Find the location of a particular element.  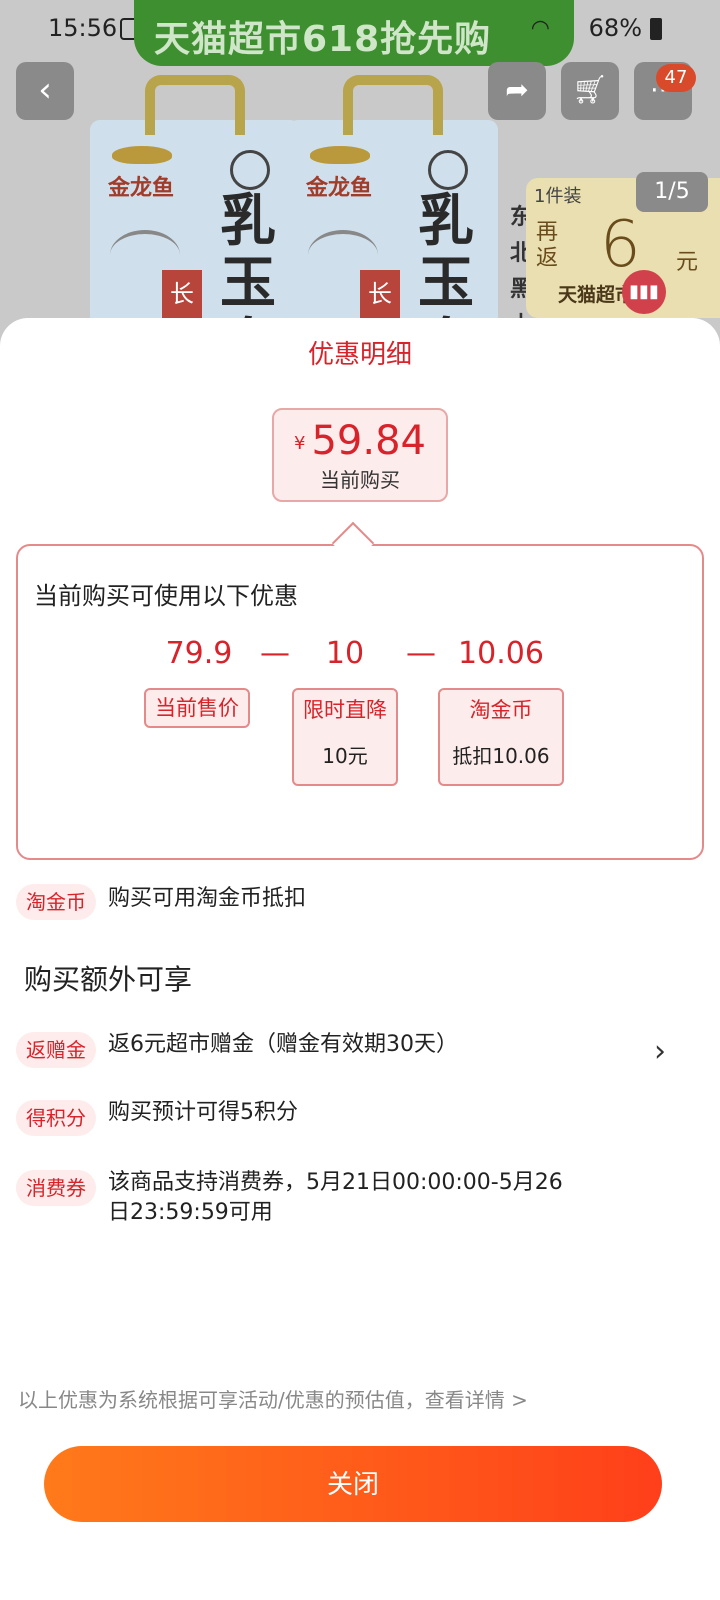

coin-discount-sub: 抵扣10.06 is located at coordinates (501, 756).